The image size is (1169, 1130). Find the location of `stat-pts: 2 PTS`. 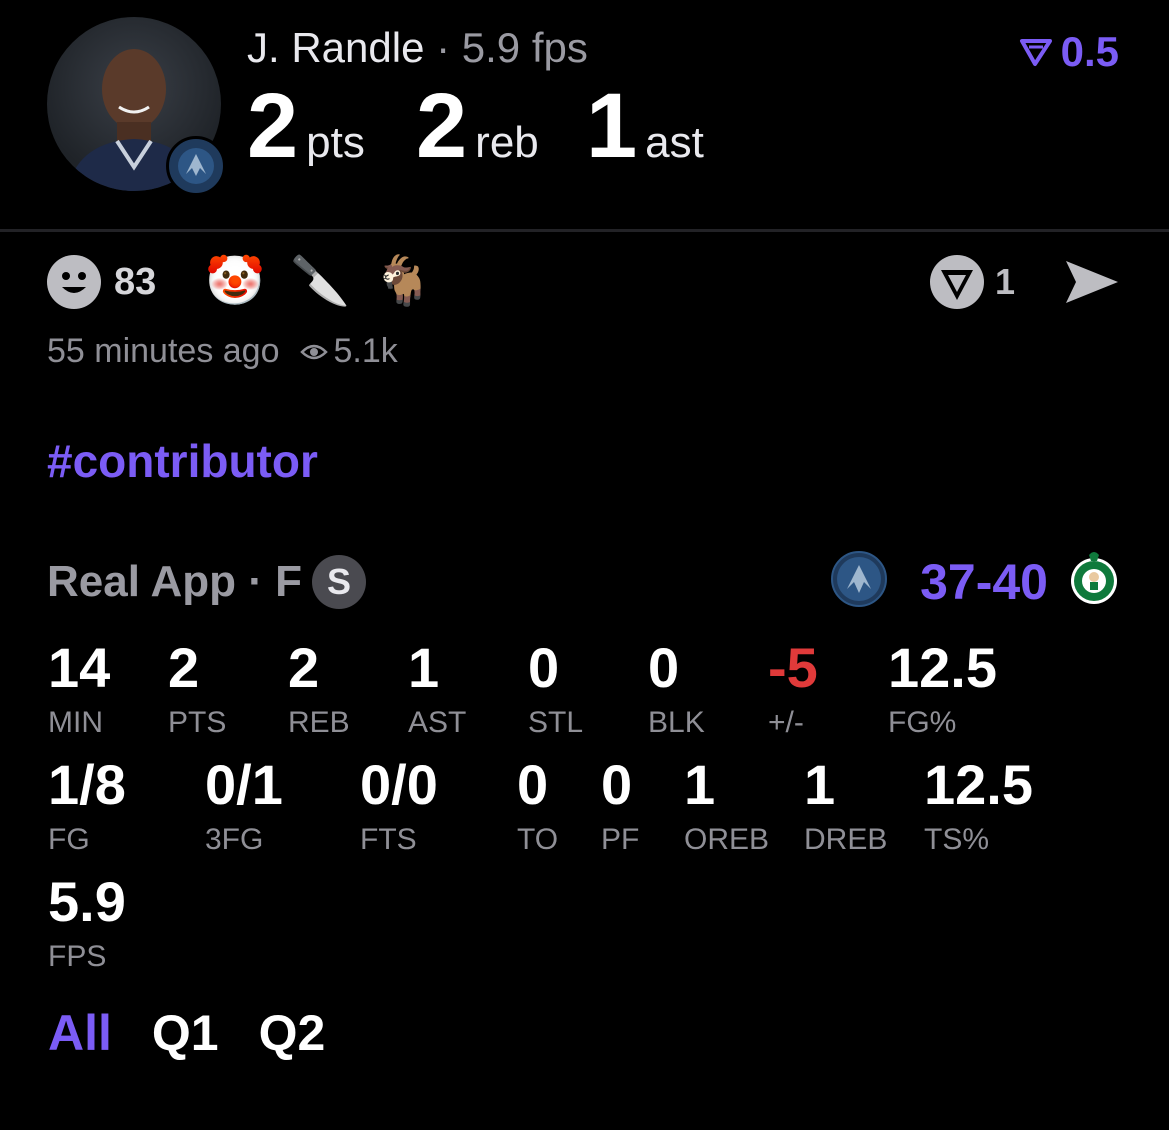

stat-pts: 2 PTS is located at coordinates (197, 690).